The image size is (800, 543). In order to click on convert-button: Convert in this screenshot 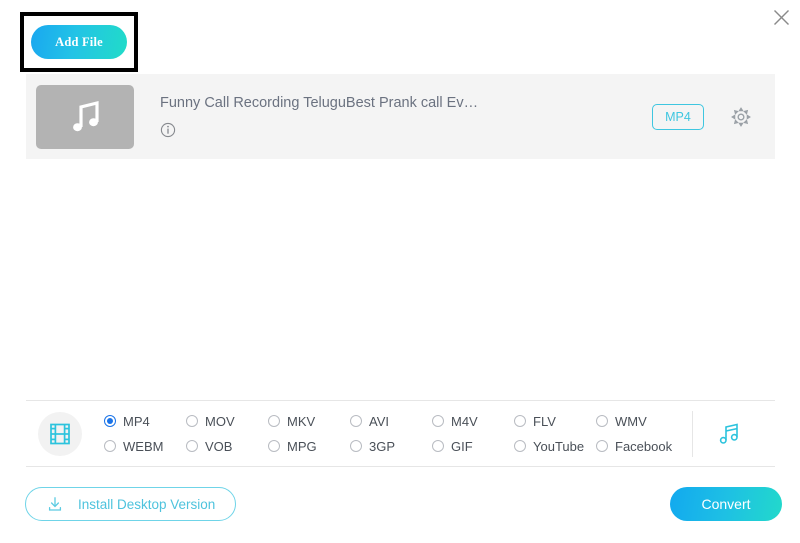, I will do `click(726, 504)`.